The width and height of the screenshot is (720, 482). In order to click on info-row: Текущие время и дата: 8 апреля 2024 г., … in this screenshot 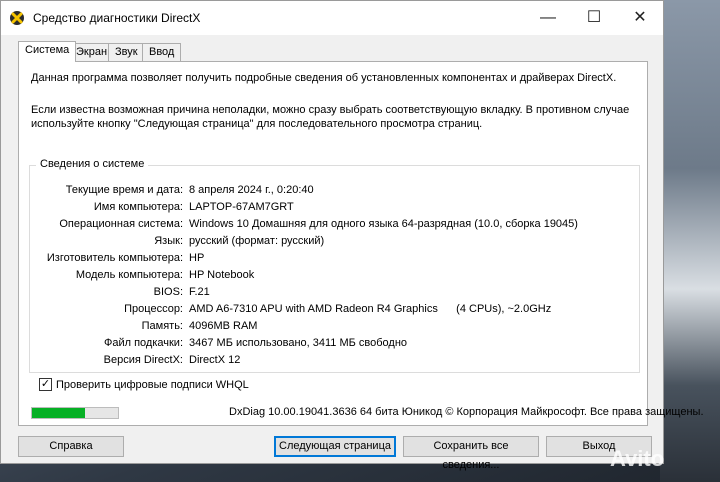, I will do `click(335, 190)`.